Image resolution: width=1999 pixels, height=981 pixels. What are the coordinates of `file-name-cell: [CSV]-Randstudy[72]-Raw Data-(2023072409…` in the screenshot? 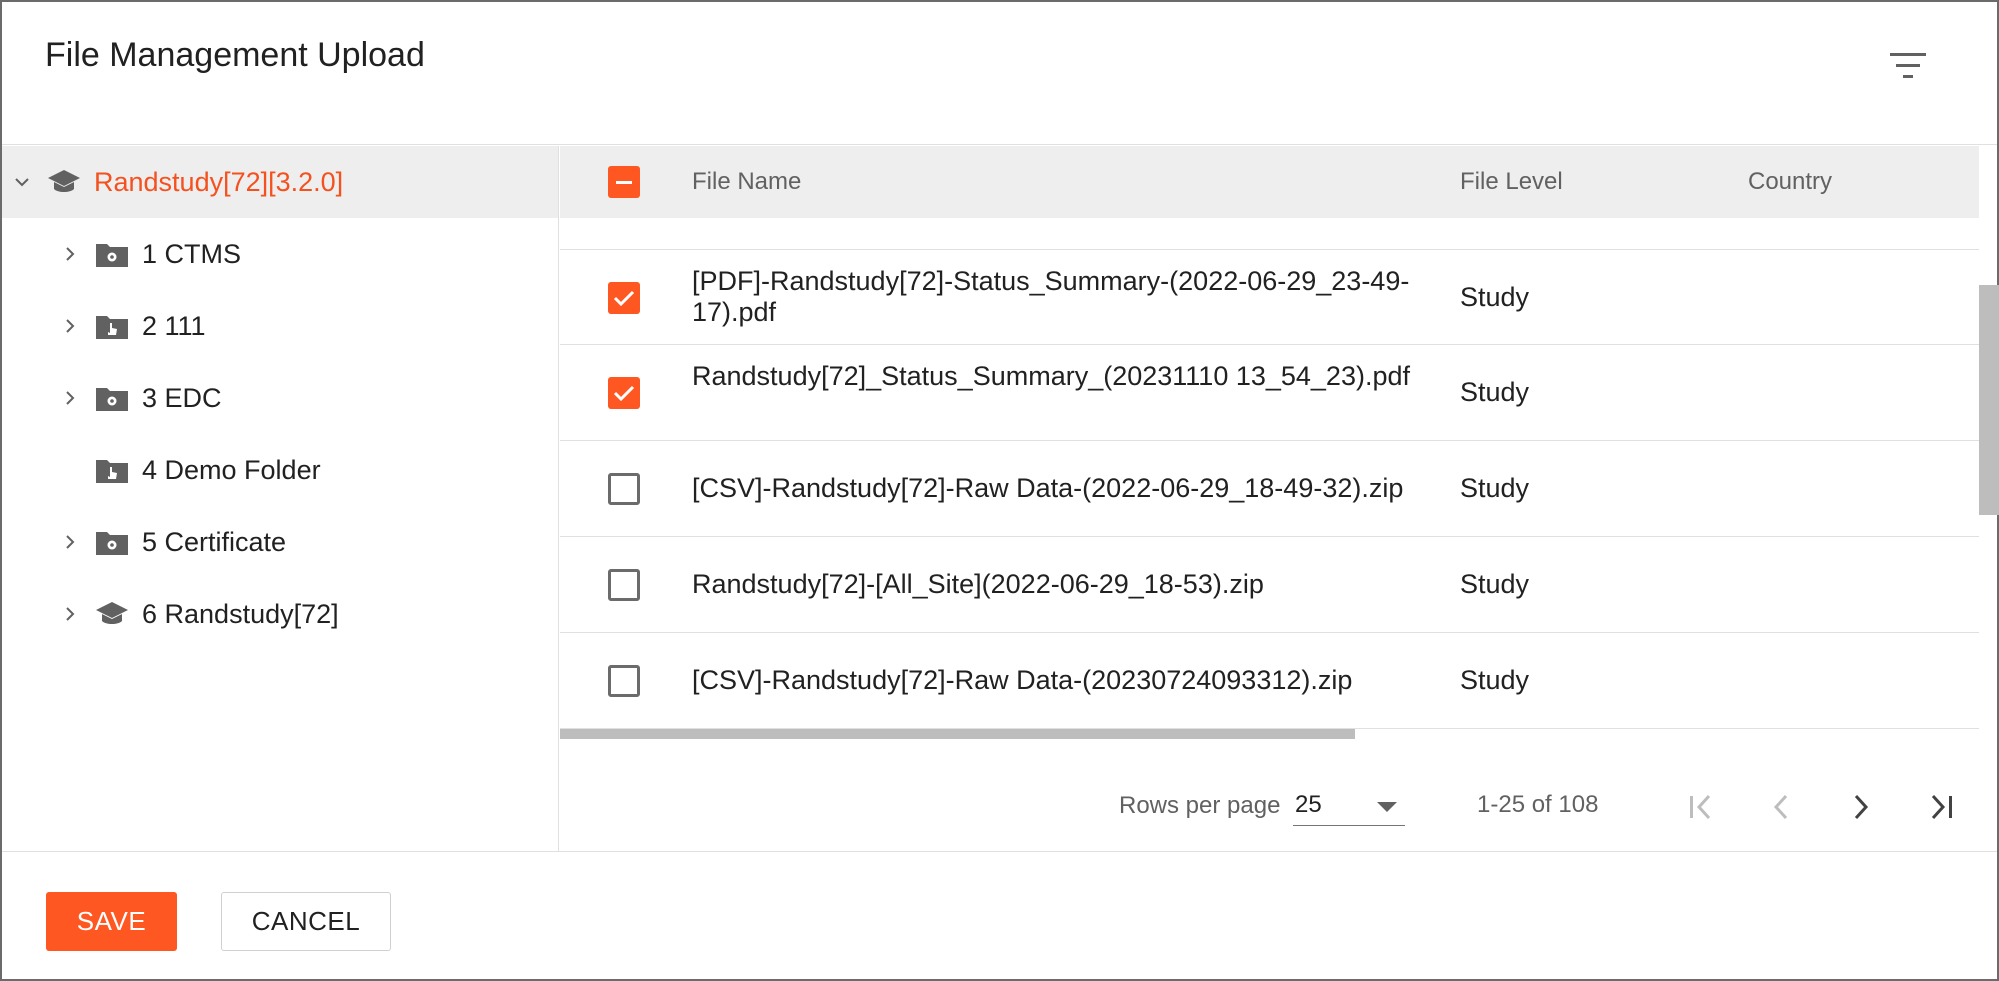 It's located at (1022, 680).